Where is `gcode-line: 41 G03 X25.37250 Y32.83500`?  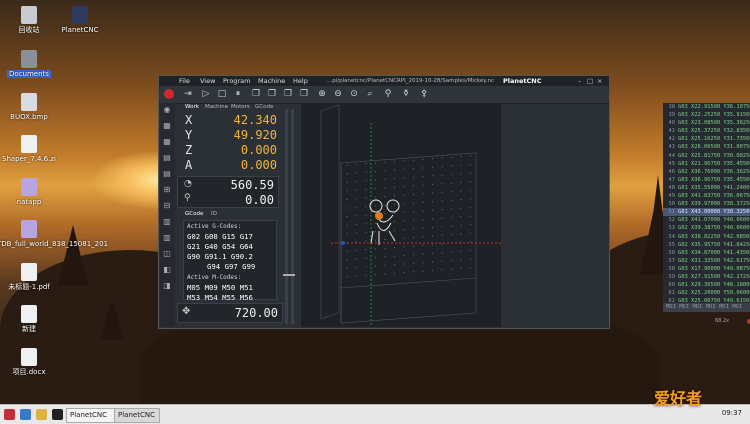 gcode-line: 41 G03 X25.37250 Y32.83500 is located at coordinates (706, 131).